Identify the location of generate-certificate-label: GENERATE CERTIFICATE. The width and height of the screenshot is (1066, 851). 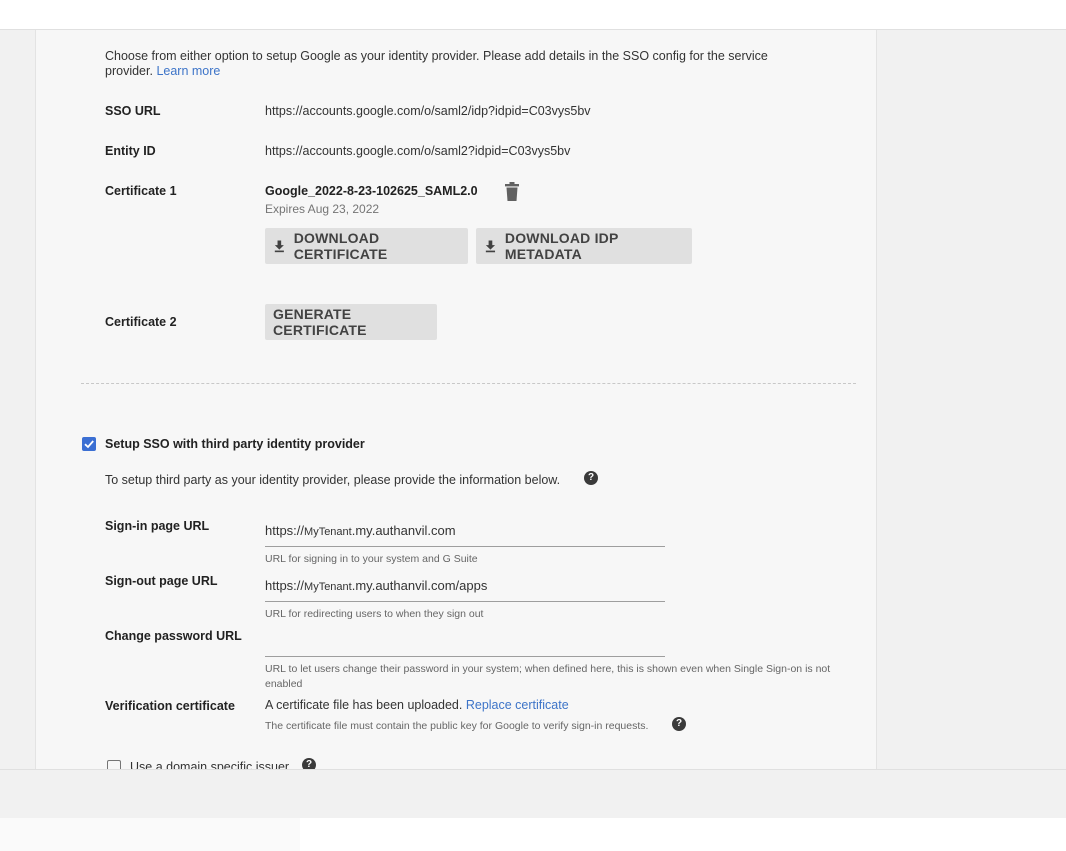
(320, 322).